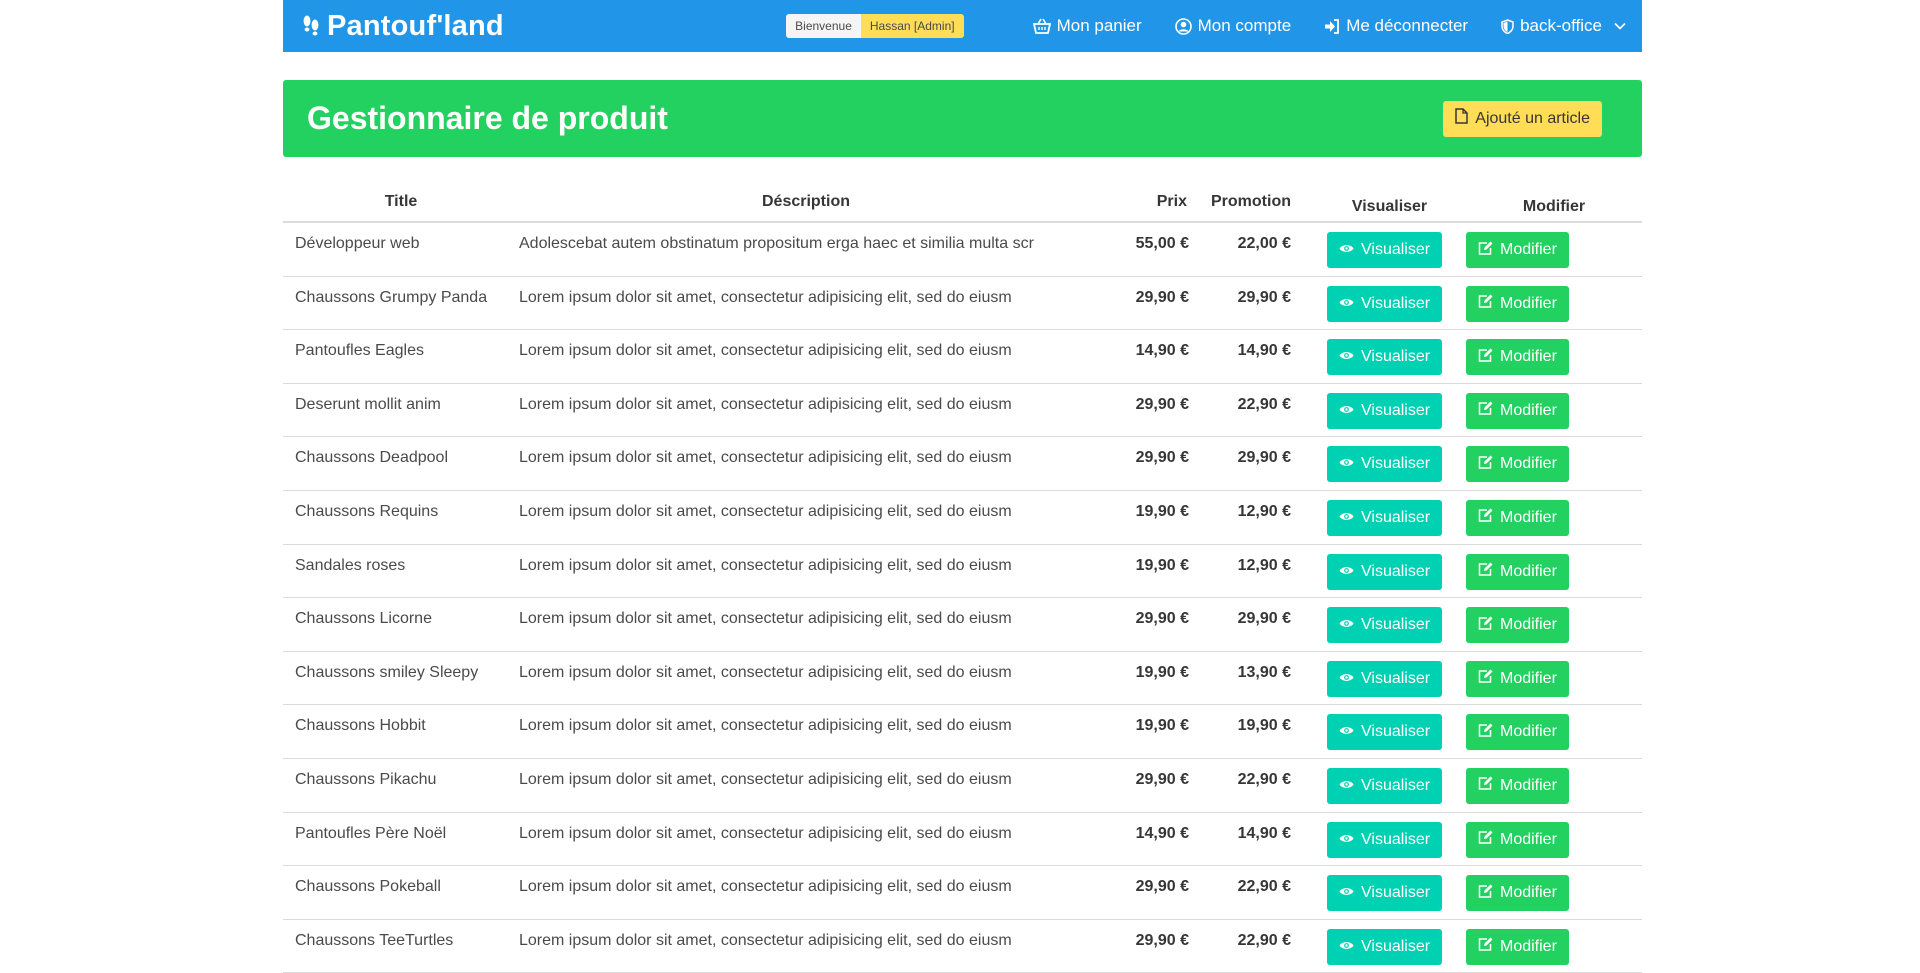 The height and width of the screenshot is (973, 1920). Describe the element at coordinates (357, 243) in the screenshot. I see `cell-title: Développeur web` at that location.